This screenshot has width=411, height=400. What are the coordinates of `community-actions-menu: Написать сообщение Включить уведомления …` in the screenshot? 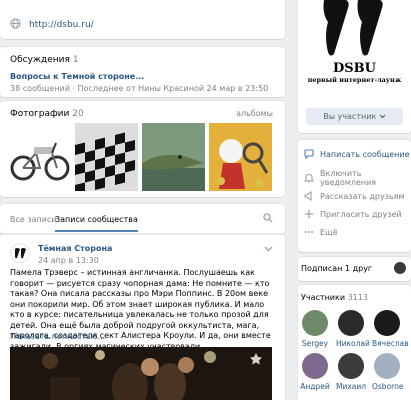 It's located at (354, 196).